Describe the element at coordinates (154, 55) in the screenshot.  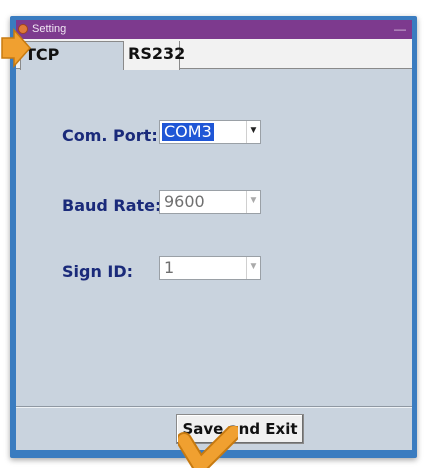
I see `tab-rs232: RS232` at that location.